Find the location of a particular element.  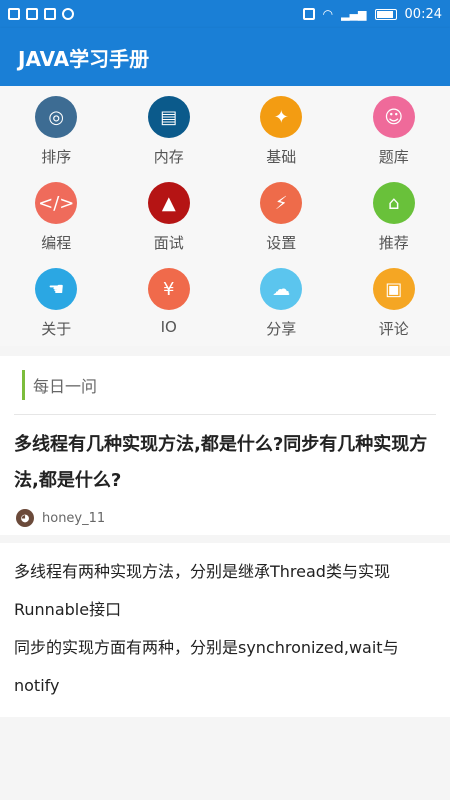

question-text: 多线程有几种实现方法,都是什么?同步有几种实现方法,都是什么? is located at coordinates (225, 457).